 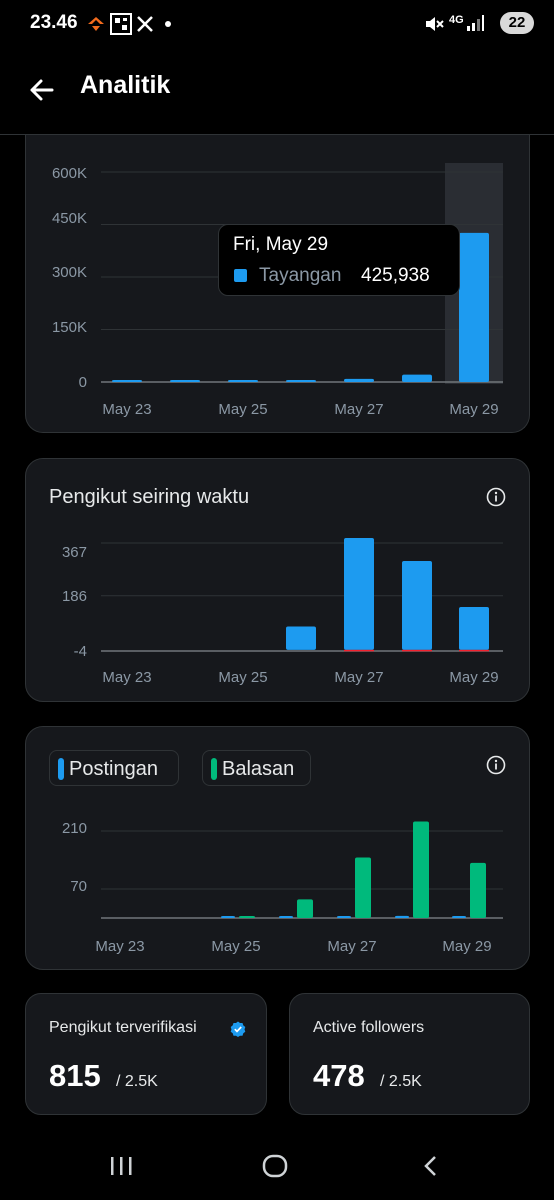 What do you see at coordinates (121, 1166) in the screenshot?
I see `recent-apps-icon` at bounding box center [121, 1166].